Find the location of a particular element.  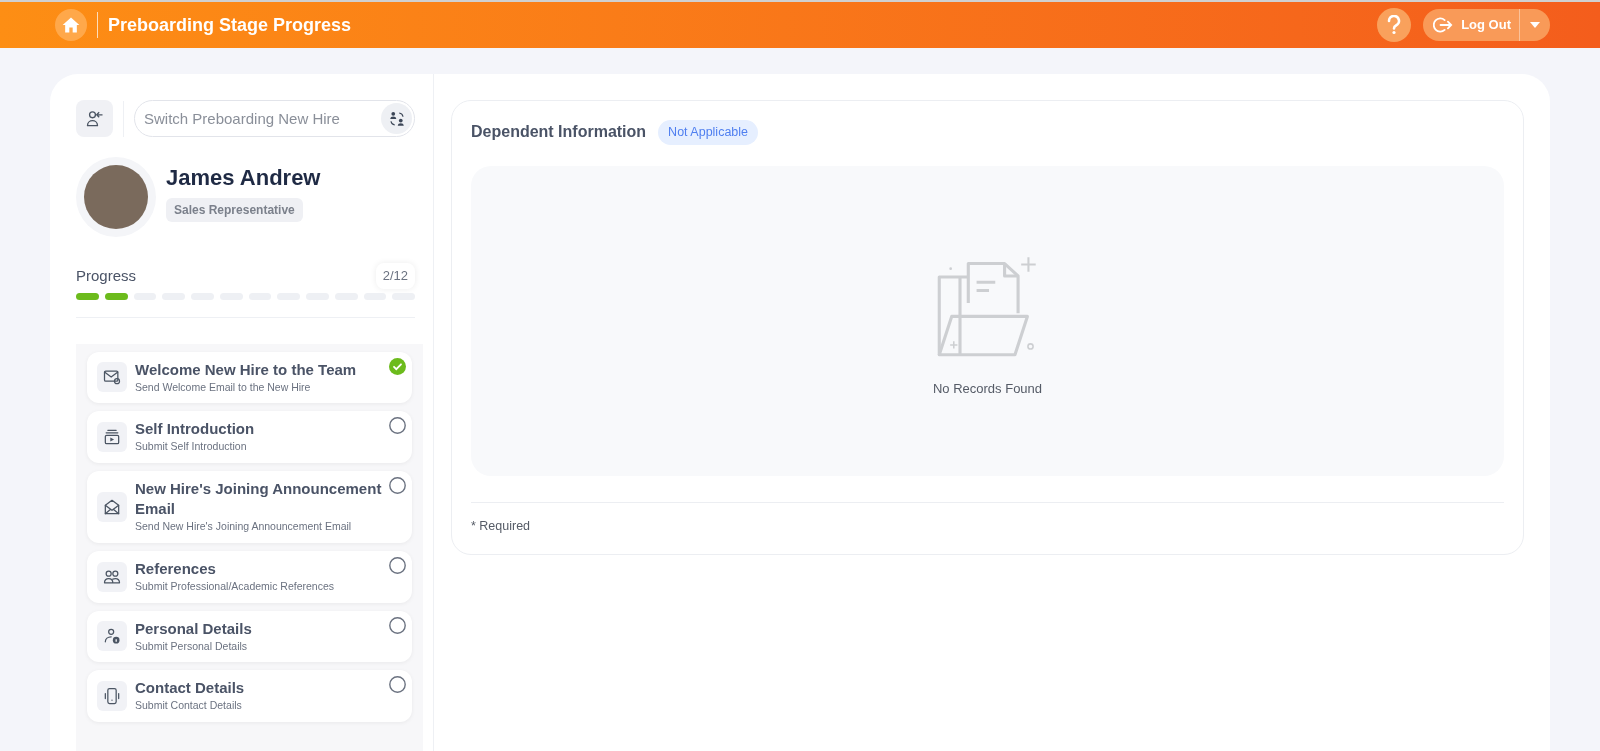

empty-message: No Records Found is located at coordinates (987, 389).